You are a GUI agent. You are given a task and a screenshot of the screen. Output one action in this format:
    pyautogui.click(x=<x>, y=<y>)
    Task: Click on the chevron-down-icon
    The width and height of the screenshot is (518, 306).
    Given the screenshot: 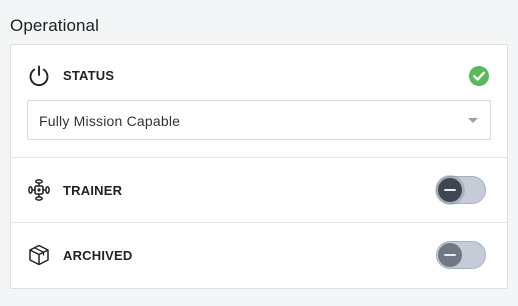 What is the action you would take?
    pyautogui.click(x=473, y=120)
    